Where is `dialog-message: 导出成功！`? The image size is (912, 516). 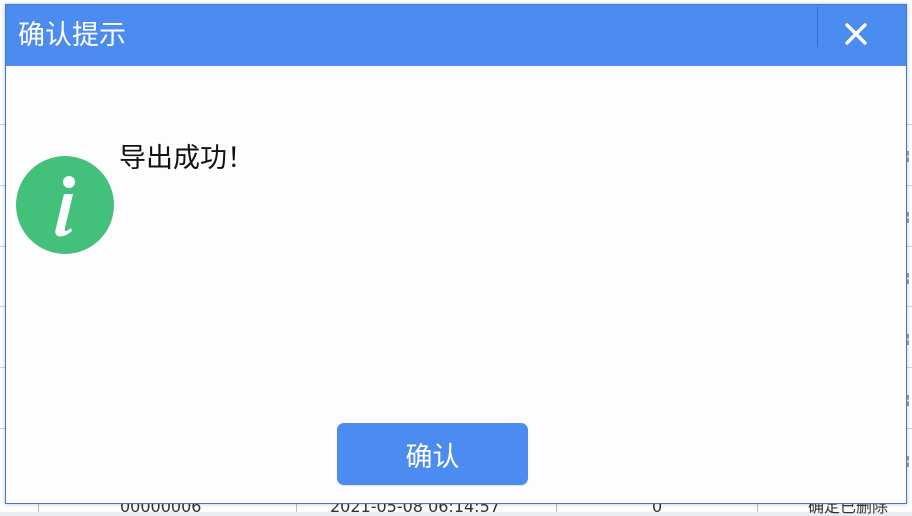 dialog-message: 导出成功！ is located at coordinates (186, 158).